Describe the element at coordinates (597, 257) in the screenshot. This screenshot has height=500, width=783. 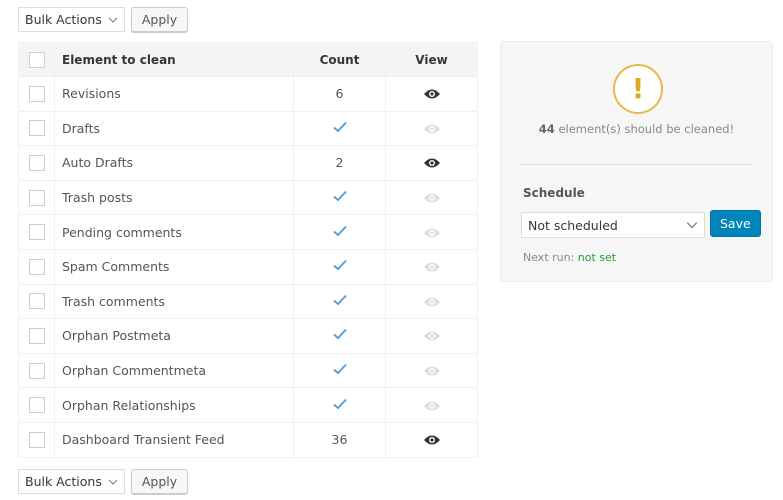
I see `next-run-value: not set` at that location.